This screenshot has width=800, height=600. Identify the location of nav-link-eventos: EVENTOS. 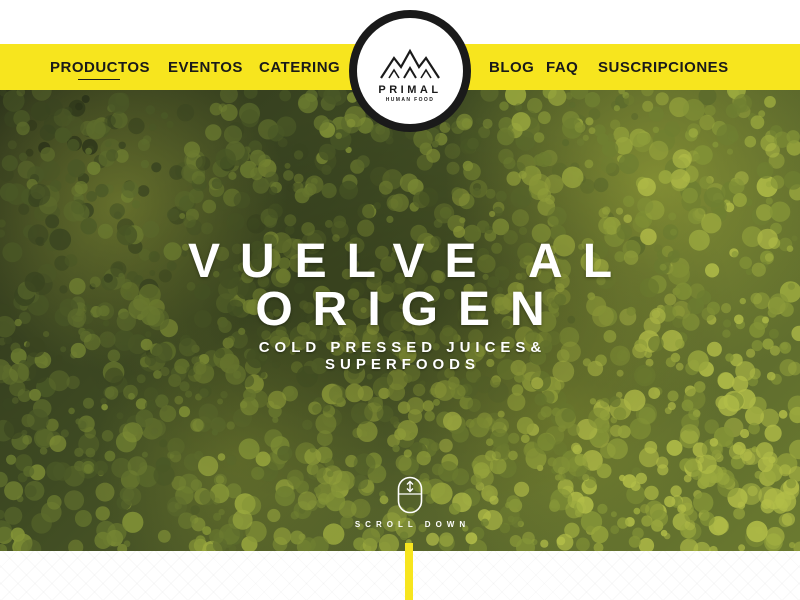
(205, 67).